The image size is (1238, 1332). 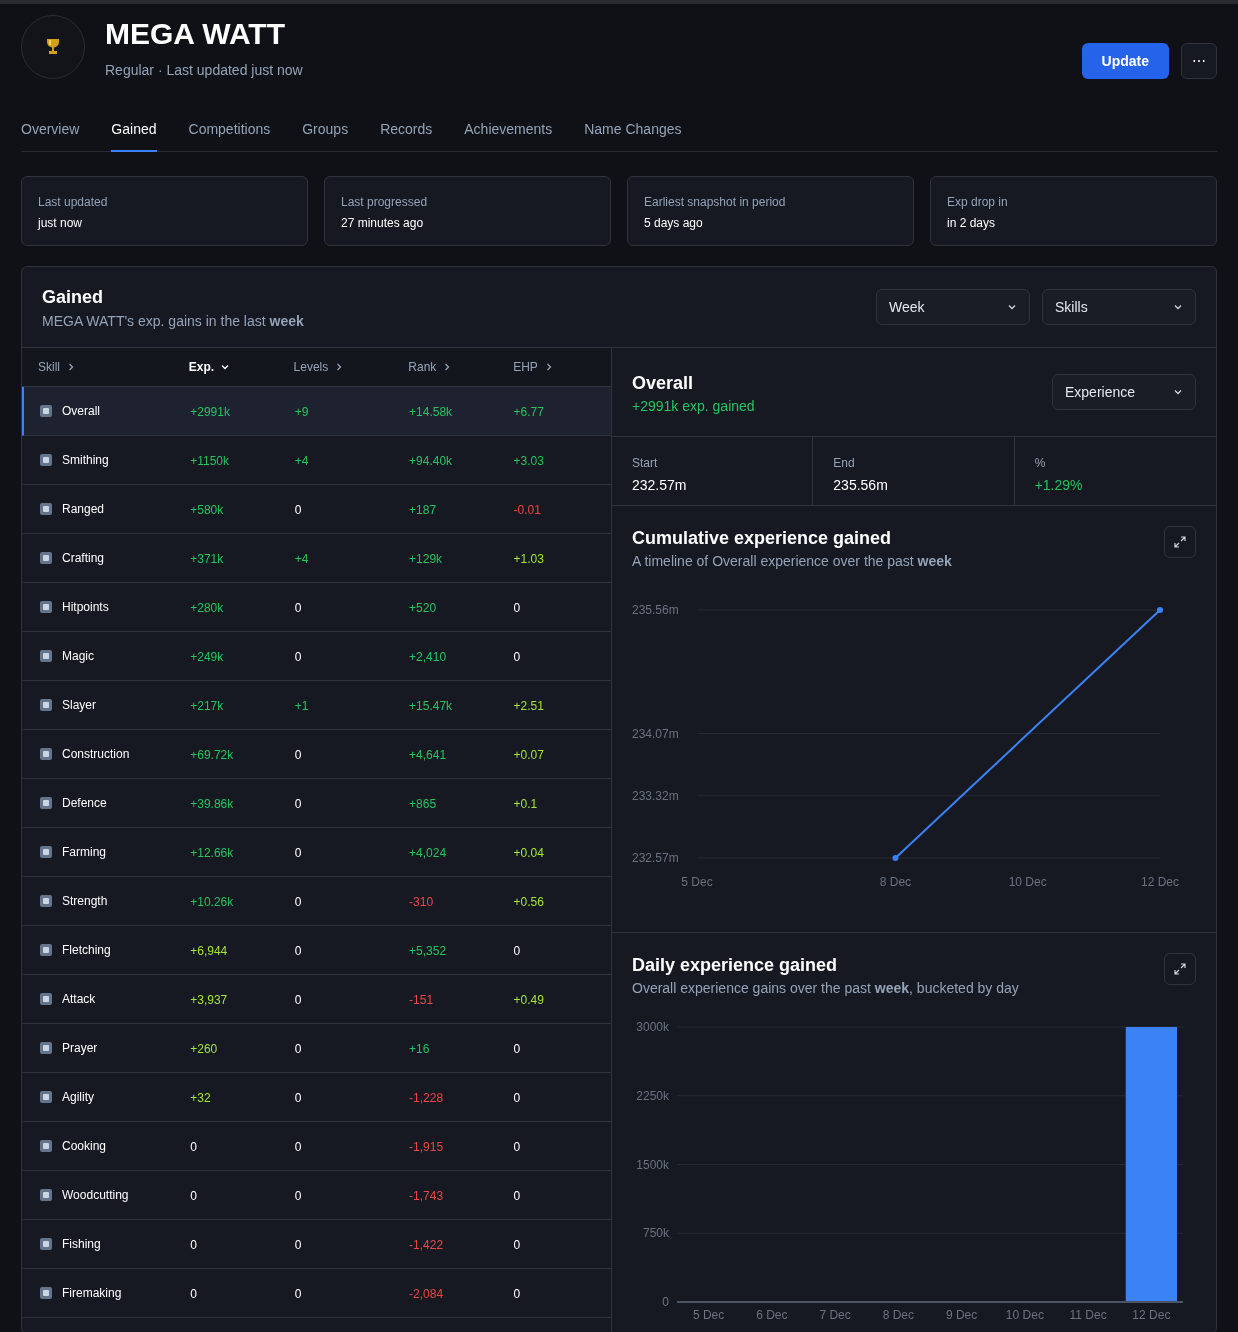 I want to click on period-select: Week, so click(x=953, y=307).